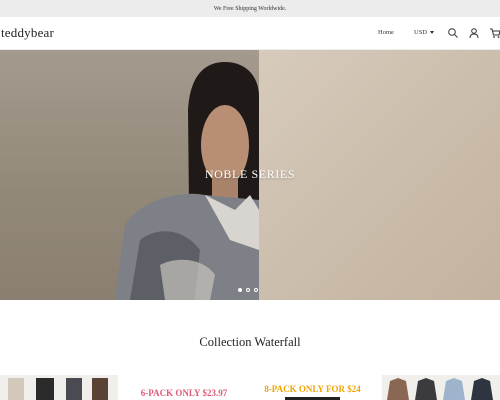  I want to click on promo-text-six-pack: 6-PACK ONLY $23.97, so click(184, 393).